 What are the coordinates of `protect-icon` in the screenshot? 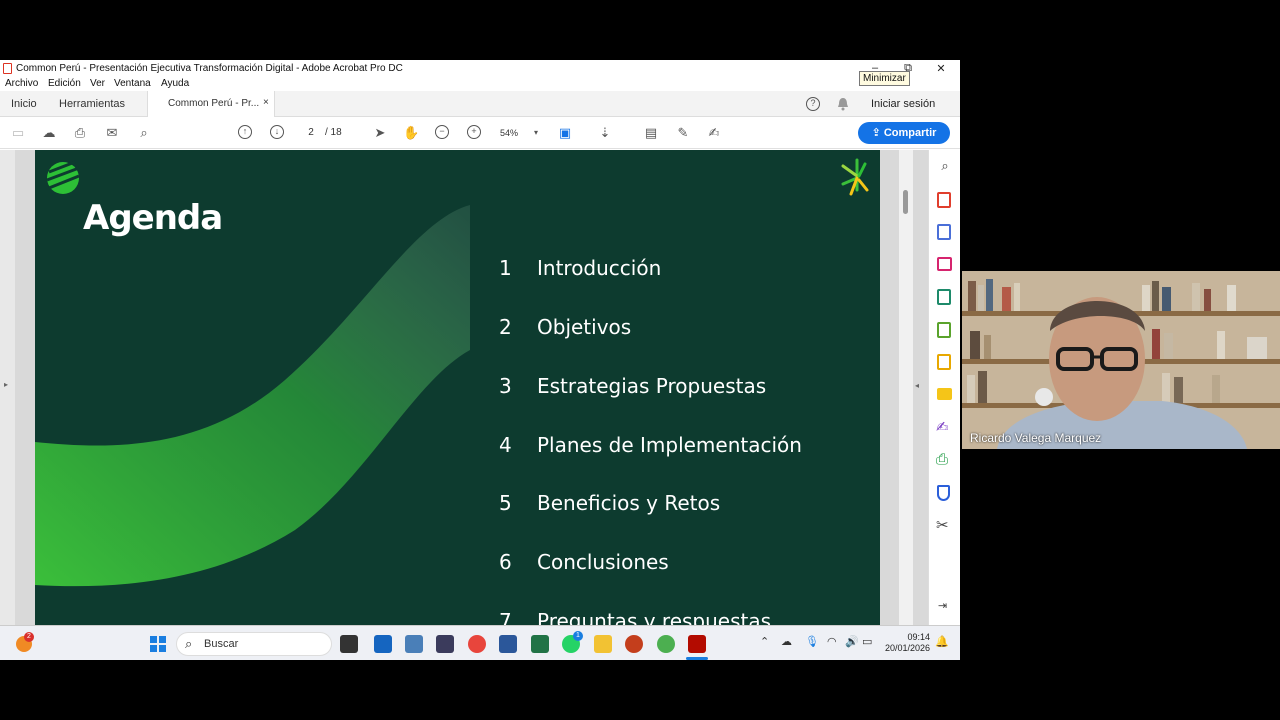 It's located at (943, 493).